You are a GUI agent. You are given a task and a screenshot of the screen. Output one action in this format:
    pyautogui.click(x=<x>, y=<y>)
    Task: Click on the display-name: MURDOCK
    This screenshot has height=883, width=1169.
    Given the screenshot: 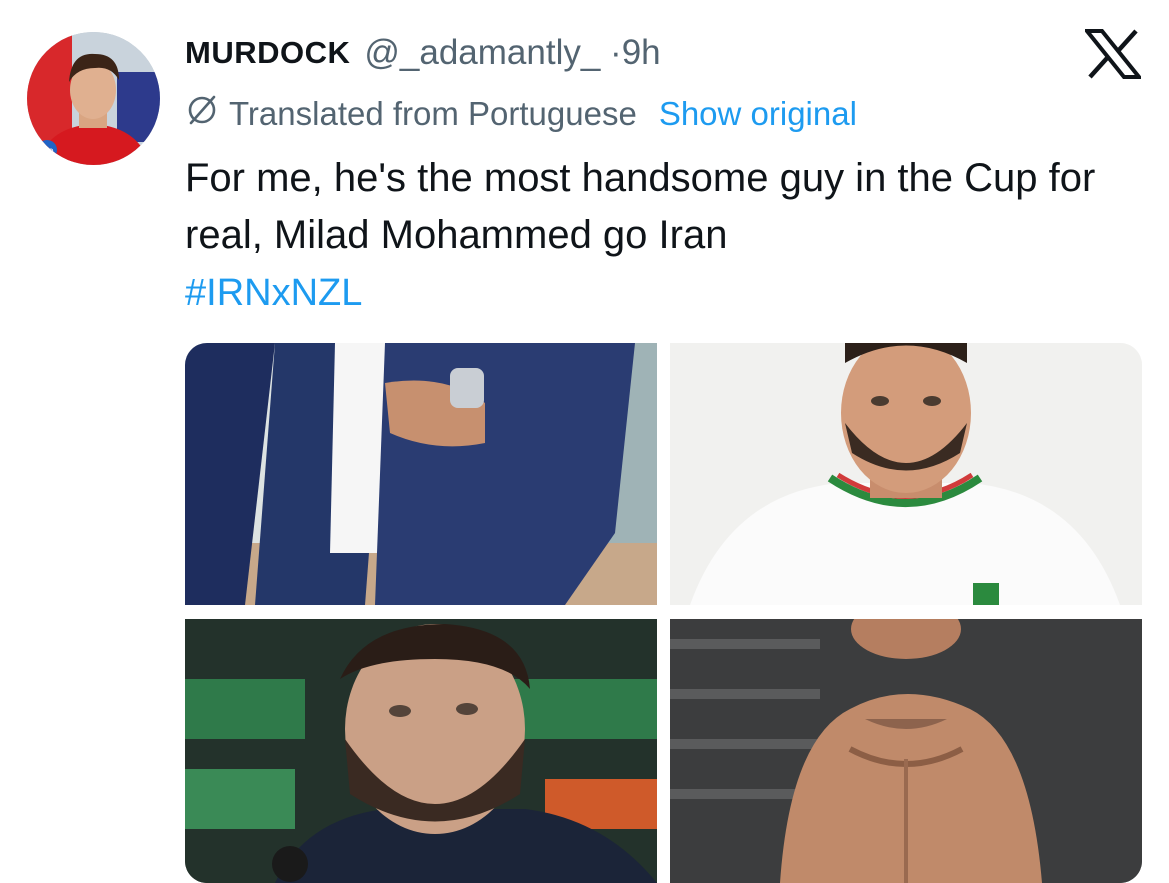 What is the action you would take?
    pyautogui.click(x=267, y=53)
    